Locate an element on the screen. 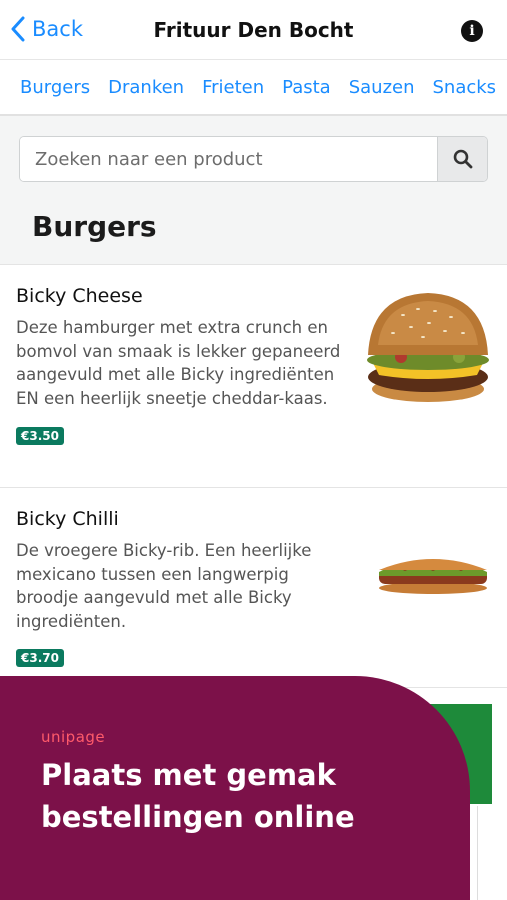  product-name: Bicky Chilli is located at coordinates (67, 519).